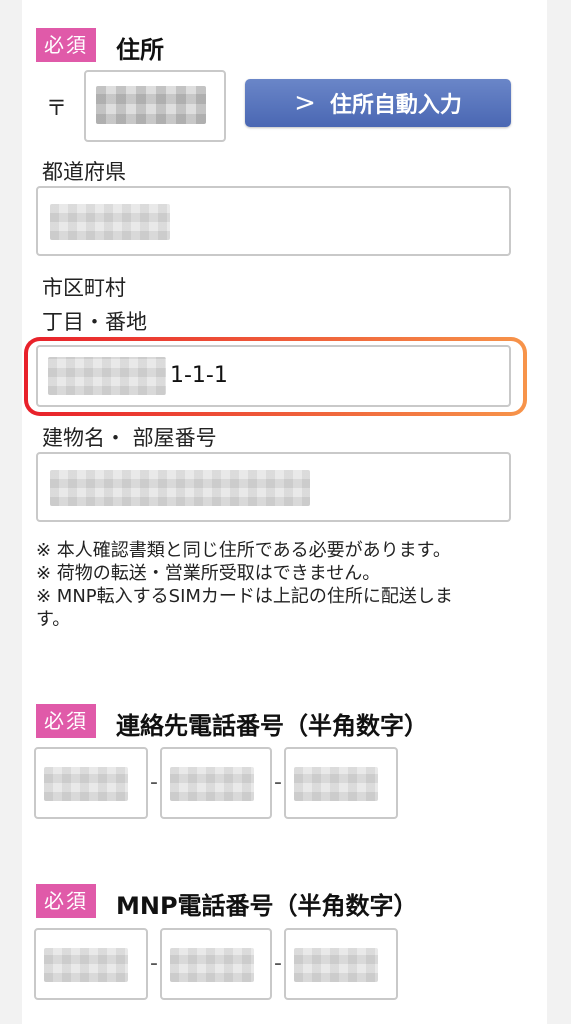 This screenshot has width=571, height=1024. What do you see at coordinates (267, 906) in the screenshot?
I see `mnp-phone-heading: MNP電話番号（半角数字）` at bounding box center [267, 906].